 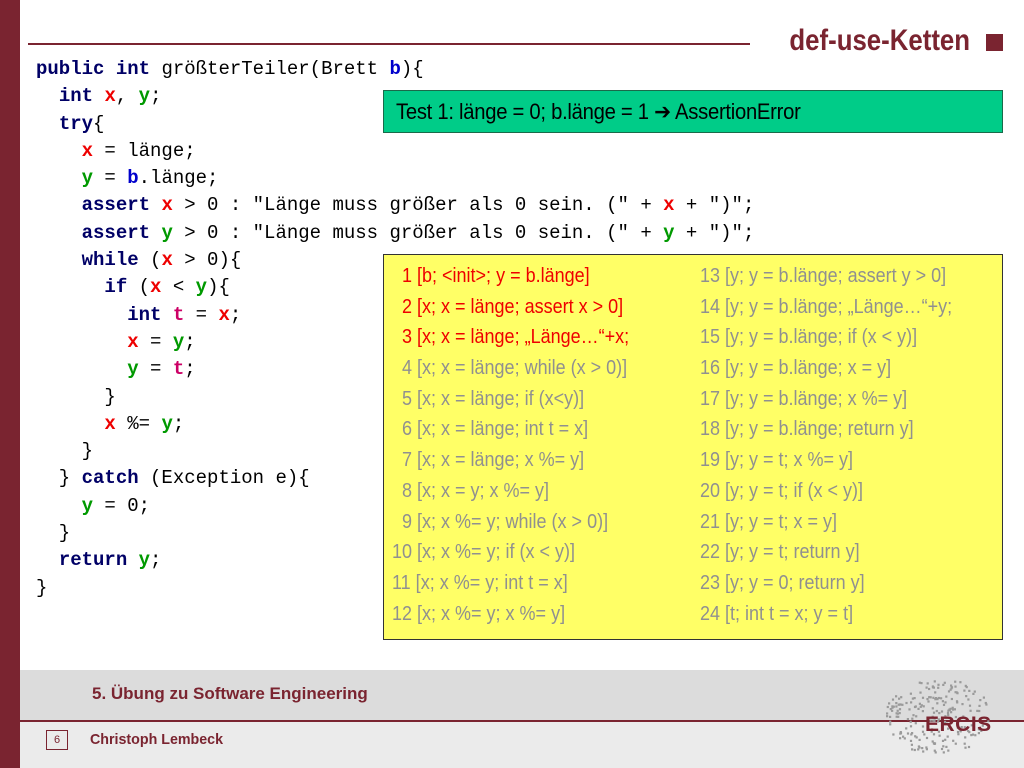 What do you see at coordinates (178, 314) in the screenshot?
I see `code-token: t` at bounding box center [178, 314].